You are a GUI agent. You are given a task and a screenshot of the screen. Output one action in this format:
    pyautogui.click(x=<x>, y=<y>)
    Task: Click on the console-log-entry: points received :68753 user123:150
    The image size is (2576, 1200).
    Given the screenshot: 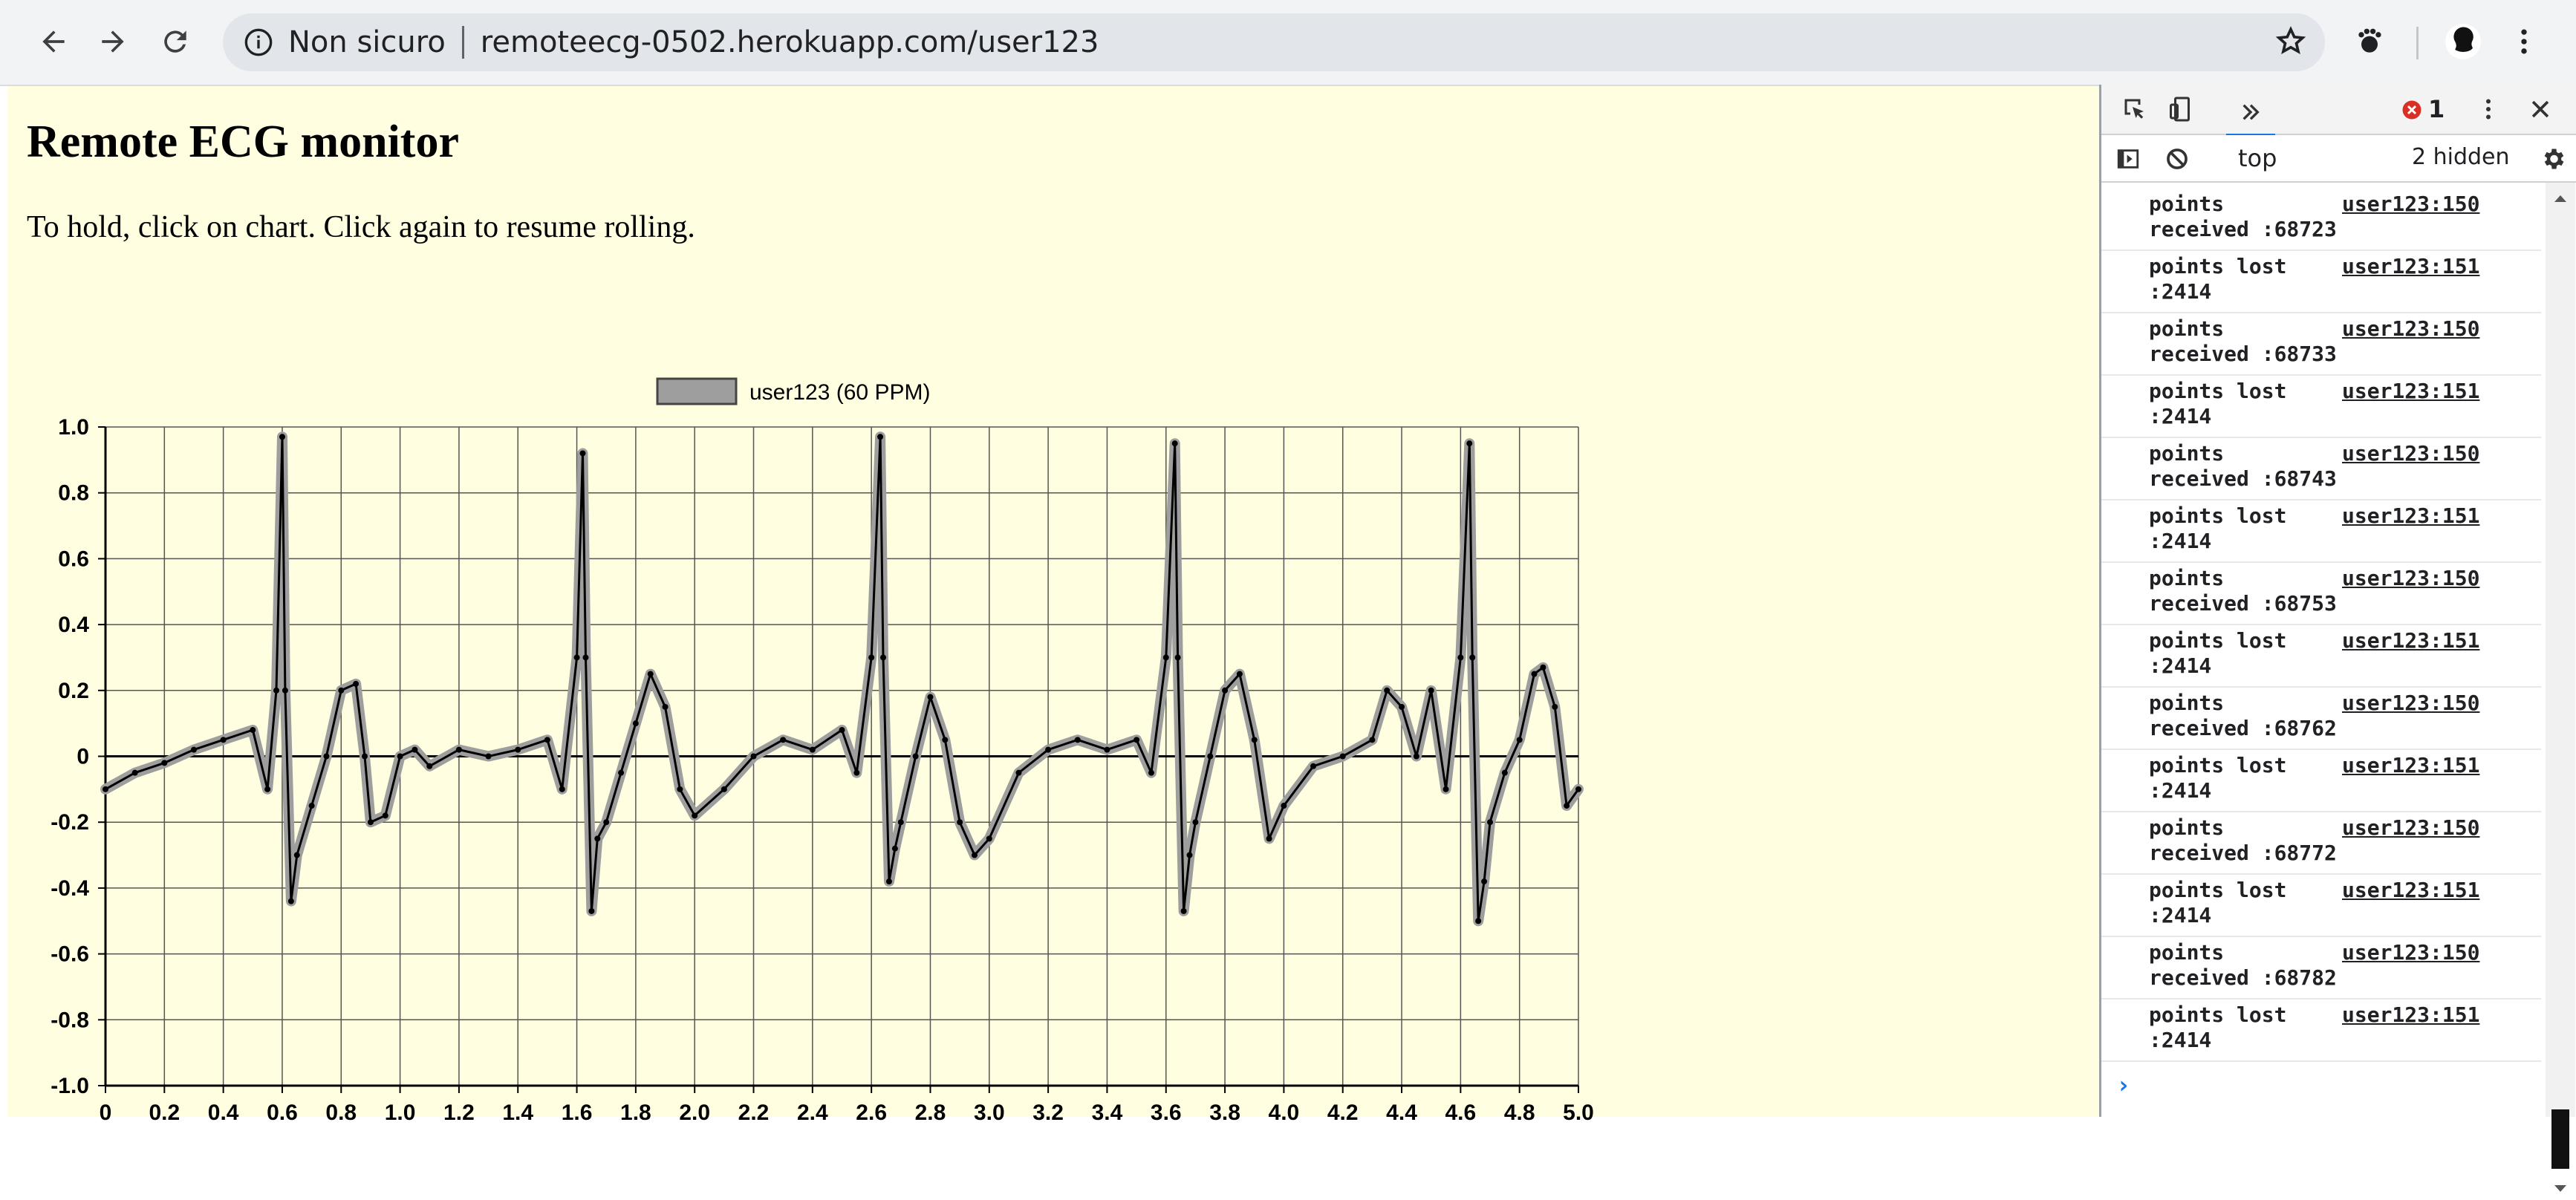 What is the action you would take?
    pyautogui.click(x=2321, y=593)
    